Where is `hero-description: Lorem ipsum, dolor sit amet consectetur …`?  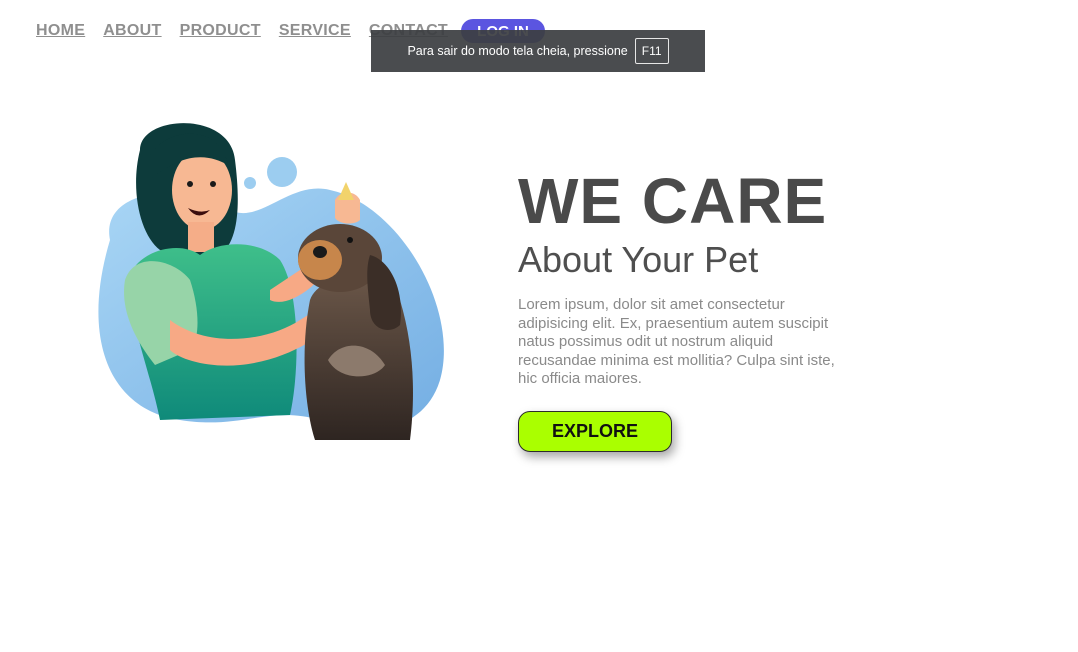
hero-description: Lorem ipsum, dolor sit amet consectetur … is located at coordinates (676, 341).